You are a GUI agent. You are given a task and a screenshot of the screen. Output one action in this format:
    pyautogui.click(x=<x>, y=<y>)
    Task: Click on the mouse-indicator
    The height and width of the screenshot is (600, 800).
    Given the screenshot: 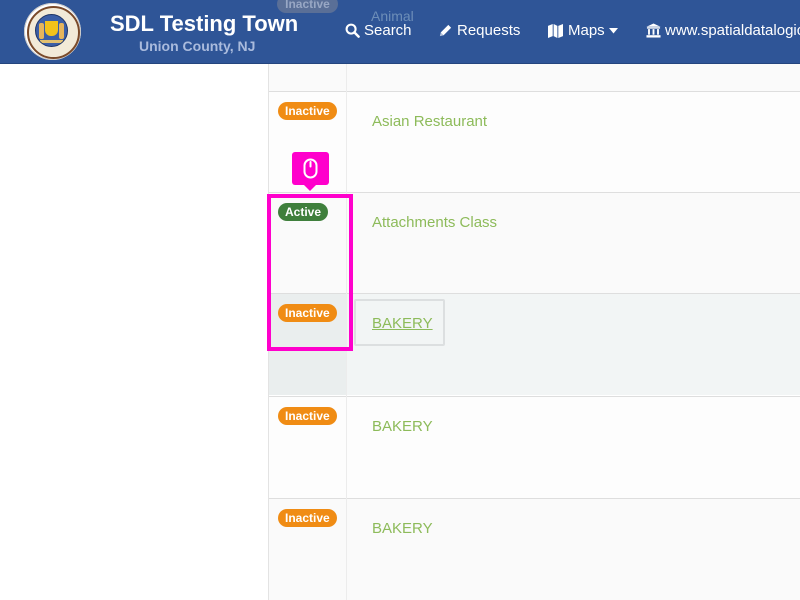 What is the action you would take?
    pyautogui.click(x=310, y=171)
    